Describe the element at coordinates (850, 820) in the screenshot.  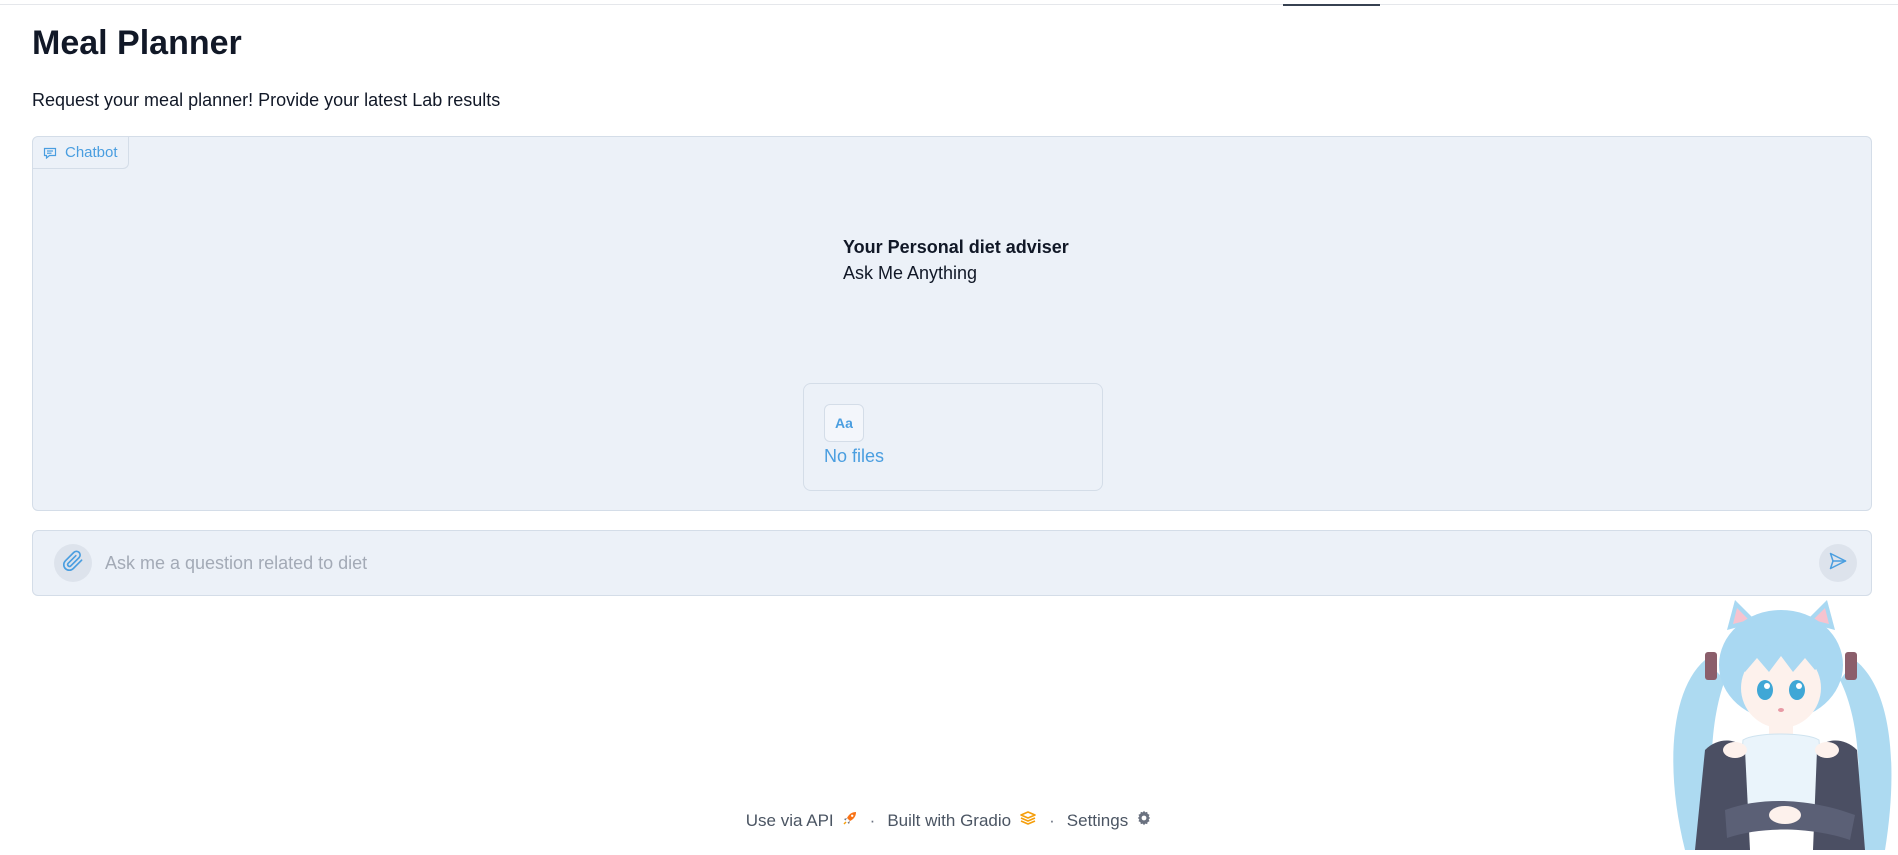
I see `rocket-icon` at that location.